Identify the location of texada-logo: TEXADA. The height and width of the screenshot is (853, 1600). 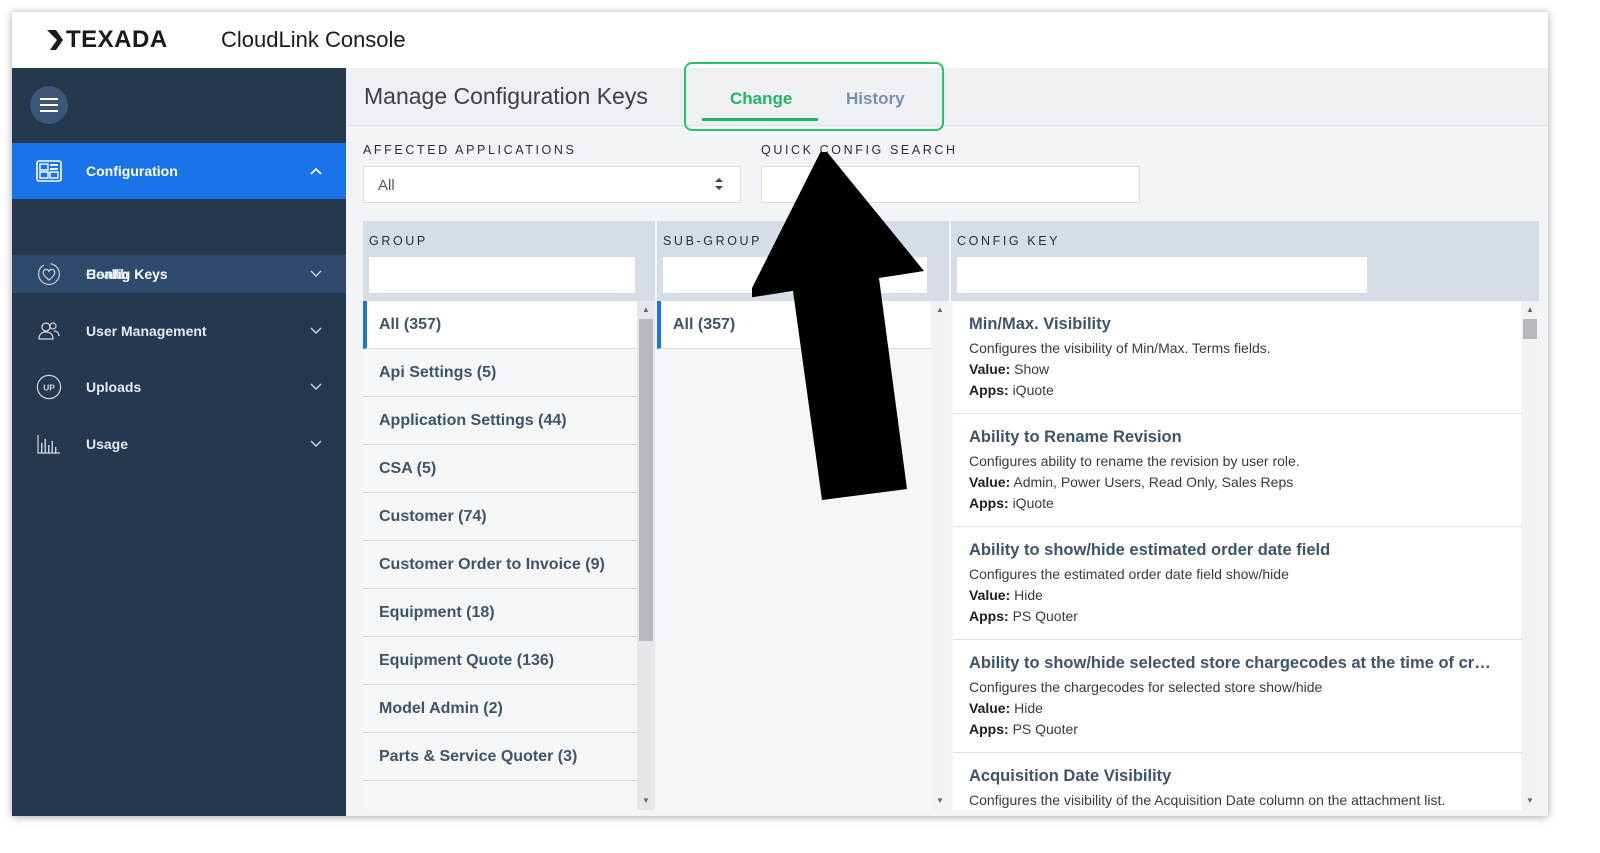
(107, 40).